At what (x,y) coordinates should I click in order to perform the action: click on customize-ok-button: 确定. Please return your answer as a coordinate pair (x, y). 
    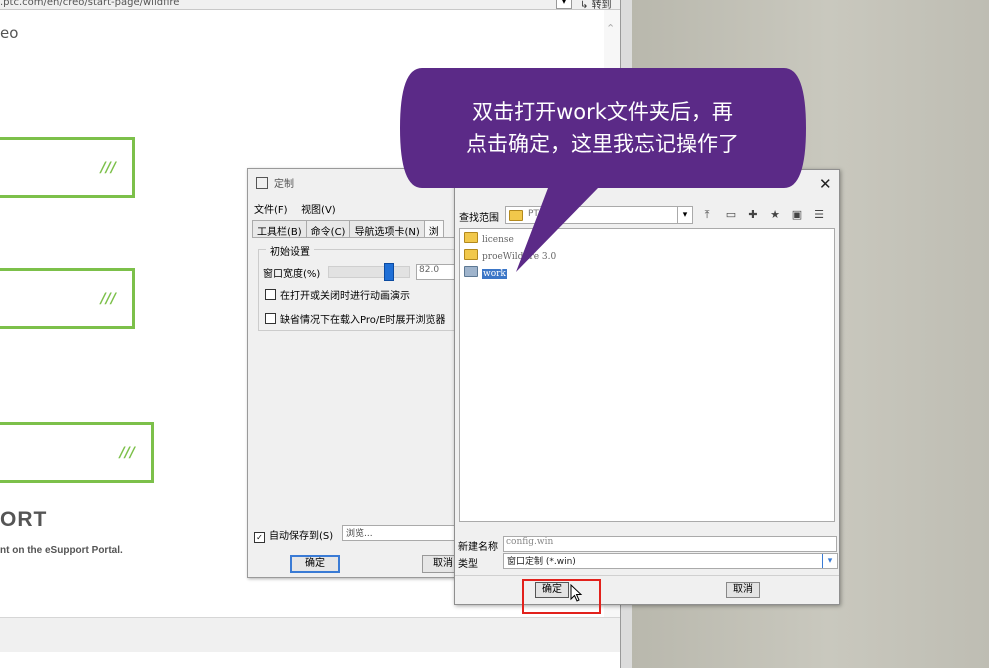
    Looking at the image, I should click on (315, 564).